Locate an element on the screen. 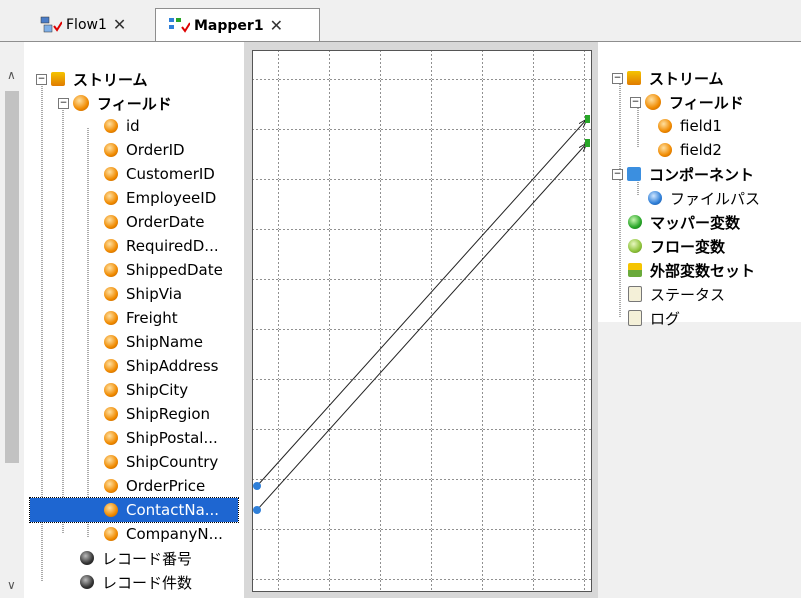  tree-node-field: ShippedDate is located at coordinates (163, 270).